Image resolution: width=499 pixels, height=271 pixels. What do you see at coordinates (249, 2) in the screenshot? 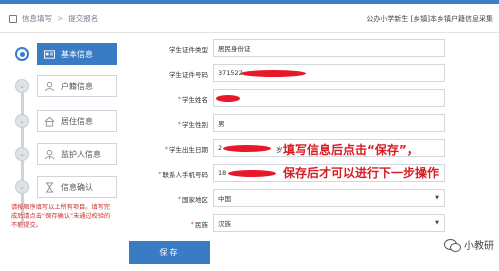
I see `top-accent-strip` at bounding box center [249, 2].